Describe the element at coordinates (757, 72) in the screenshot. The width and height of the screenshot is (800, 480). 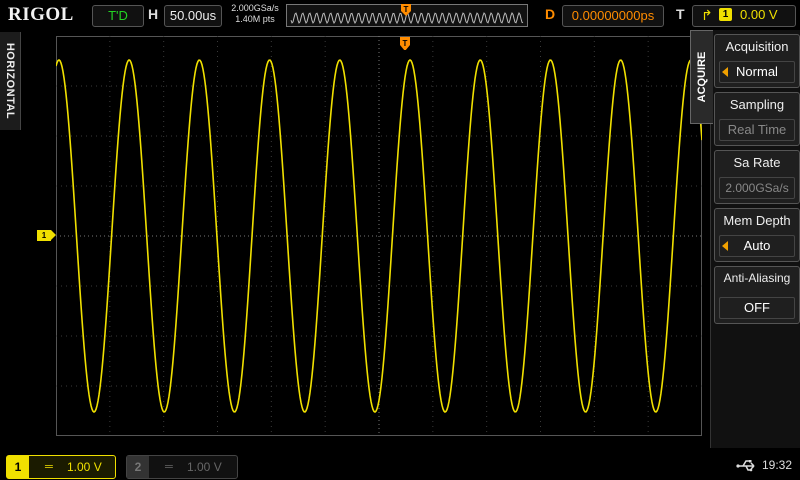
I see `acquisition-value: Normal` at that location.